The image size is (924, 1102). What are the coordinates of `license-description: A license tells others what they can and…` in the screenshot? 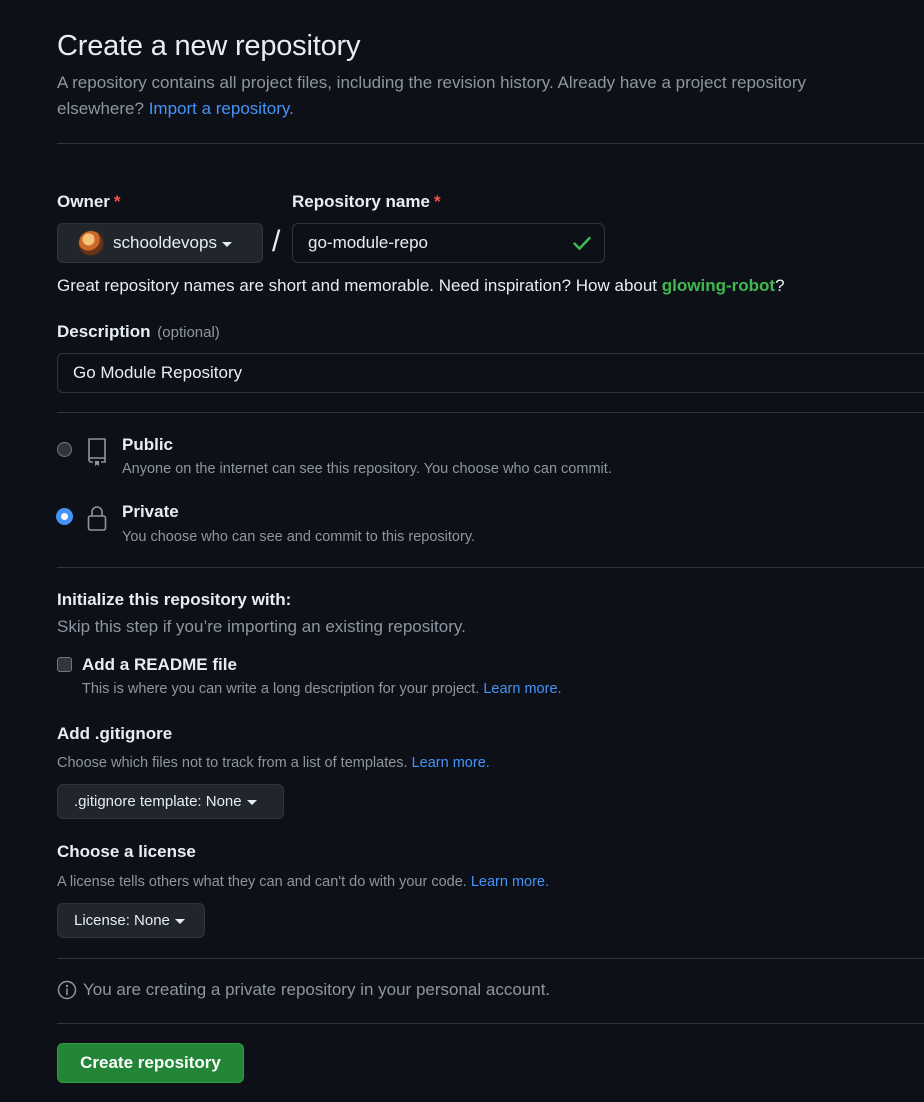 It's located at (303, 882).